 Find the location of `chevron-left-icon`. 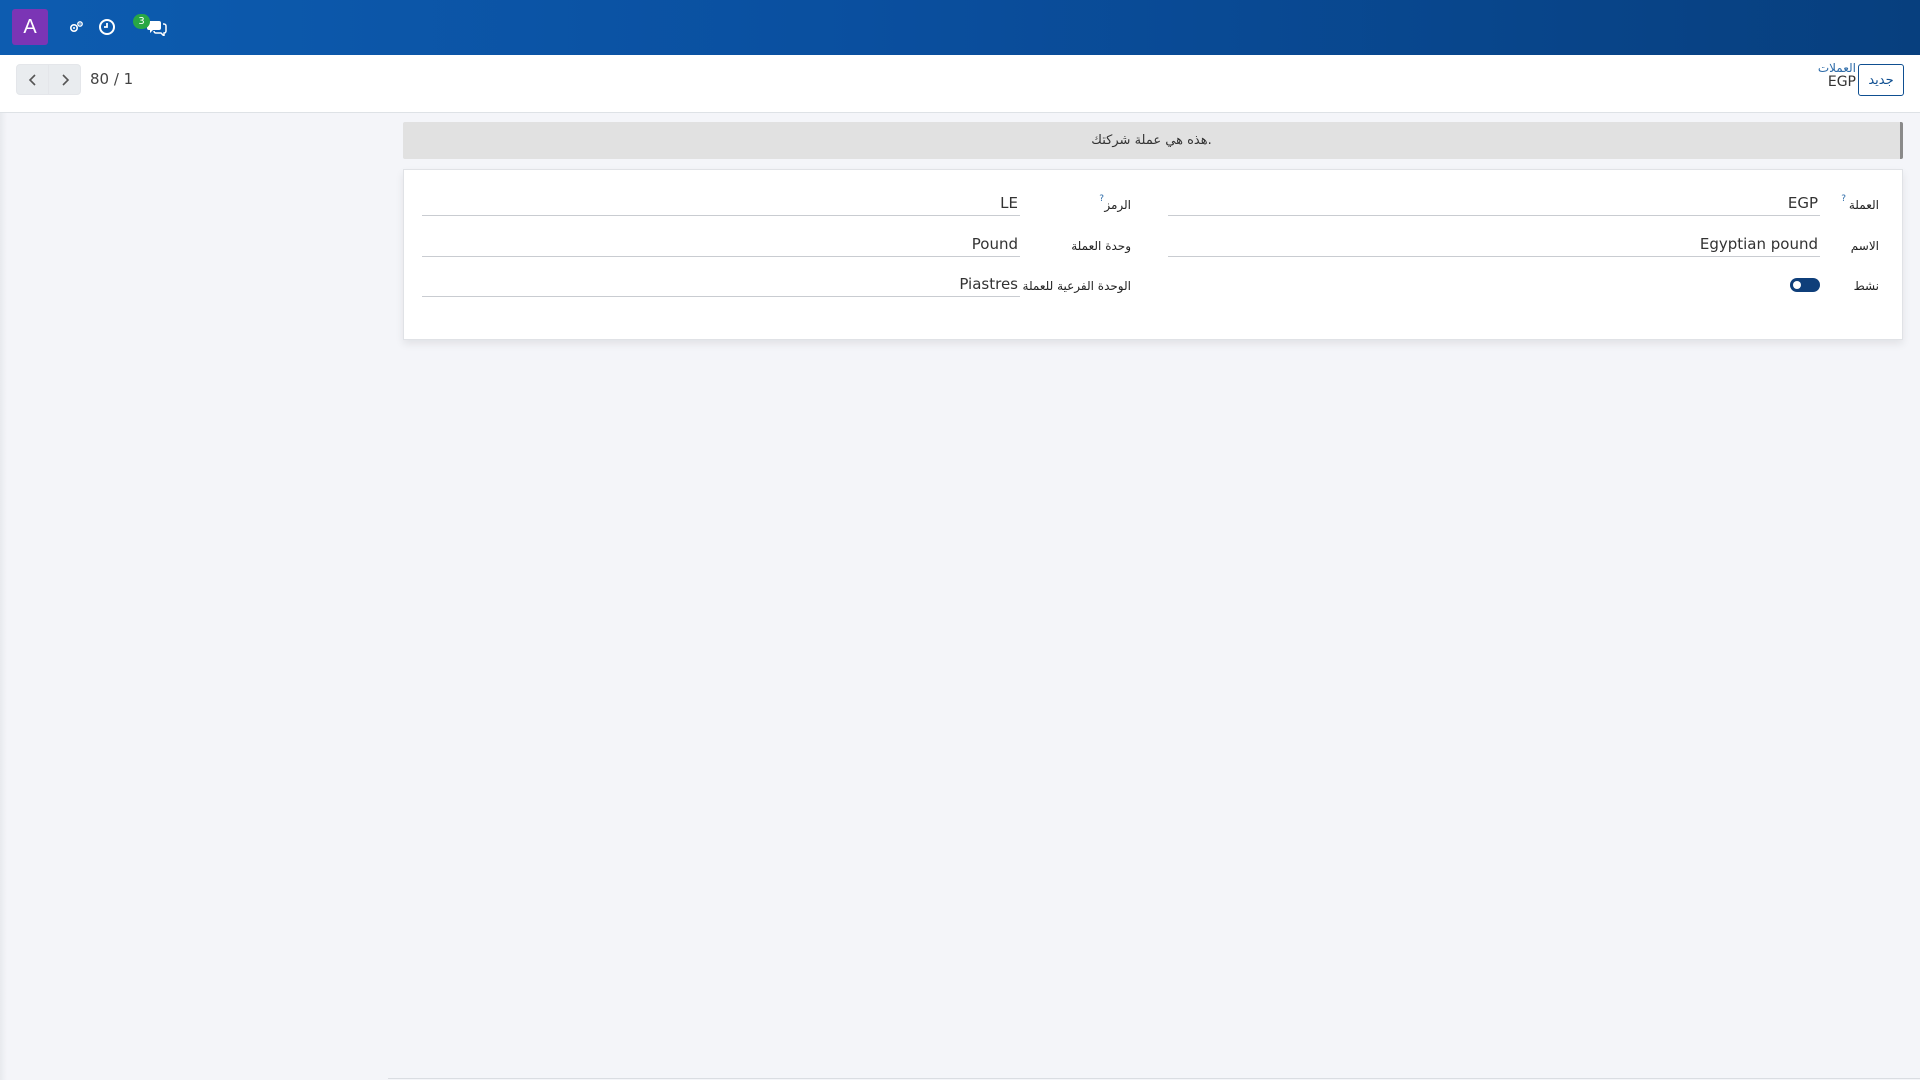

chevron-left-icon is located at coordinates (32, 79).